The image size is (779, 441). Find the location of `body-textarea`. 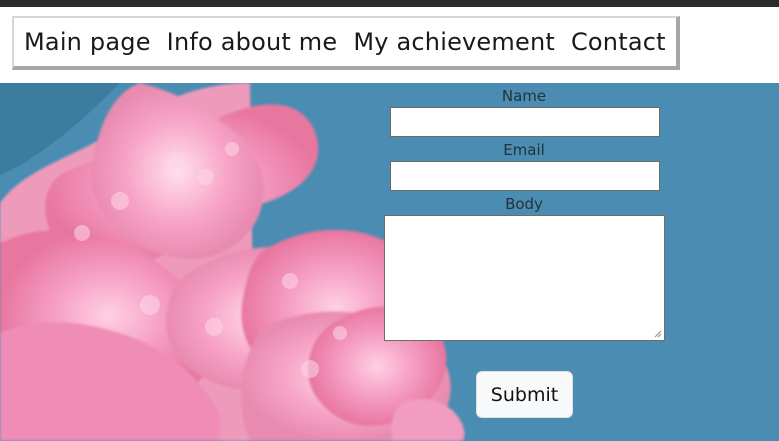

body-textarea is located at coordinates (524, 278).